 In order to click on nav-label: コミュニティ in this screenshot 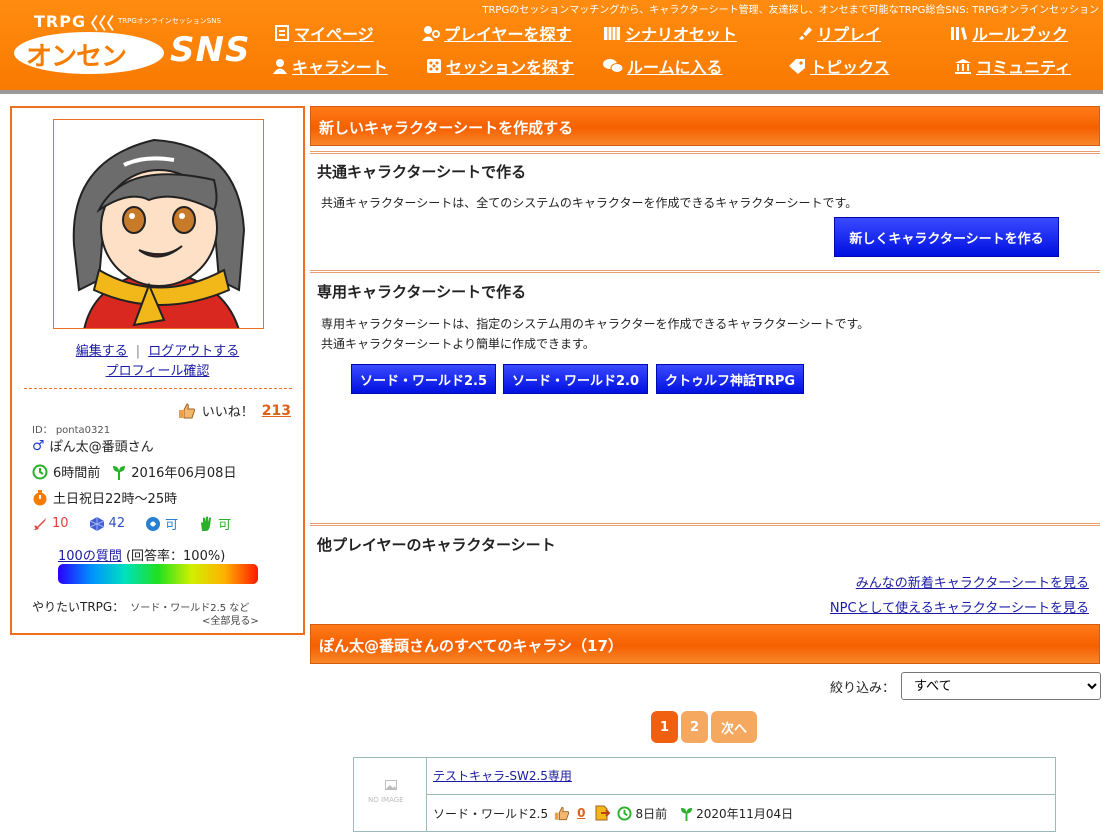, I will do `click(1024, 67)`.